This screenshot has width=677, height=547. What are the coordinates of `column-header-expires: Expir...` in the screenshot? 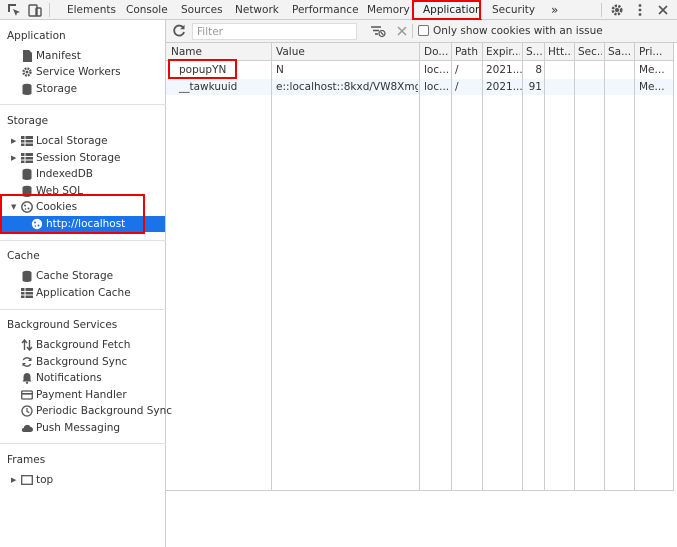 It's located at (503, 52).